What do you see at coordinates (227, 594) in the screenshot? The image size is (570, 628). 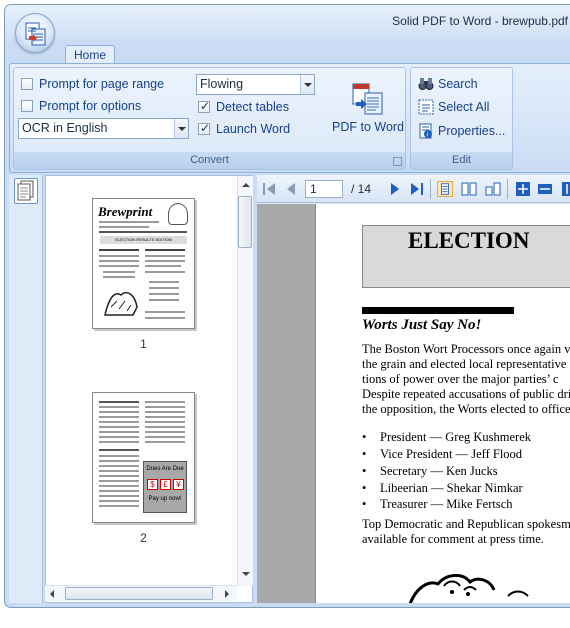 I see `scroll-right-icon` at bounding box center [227, 594].